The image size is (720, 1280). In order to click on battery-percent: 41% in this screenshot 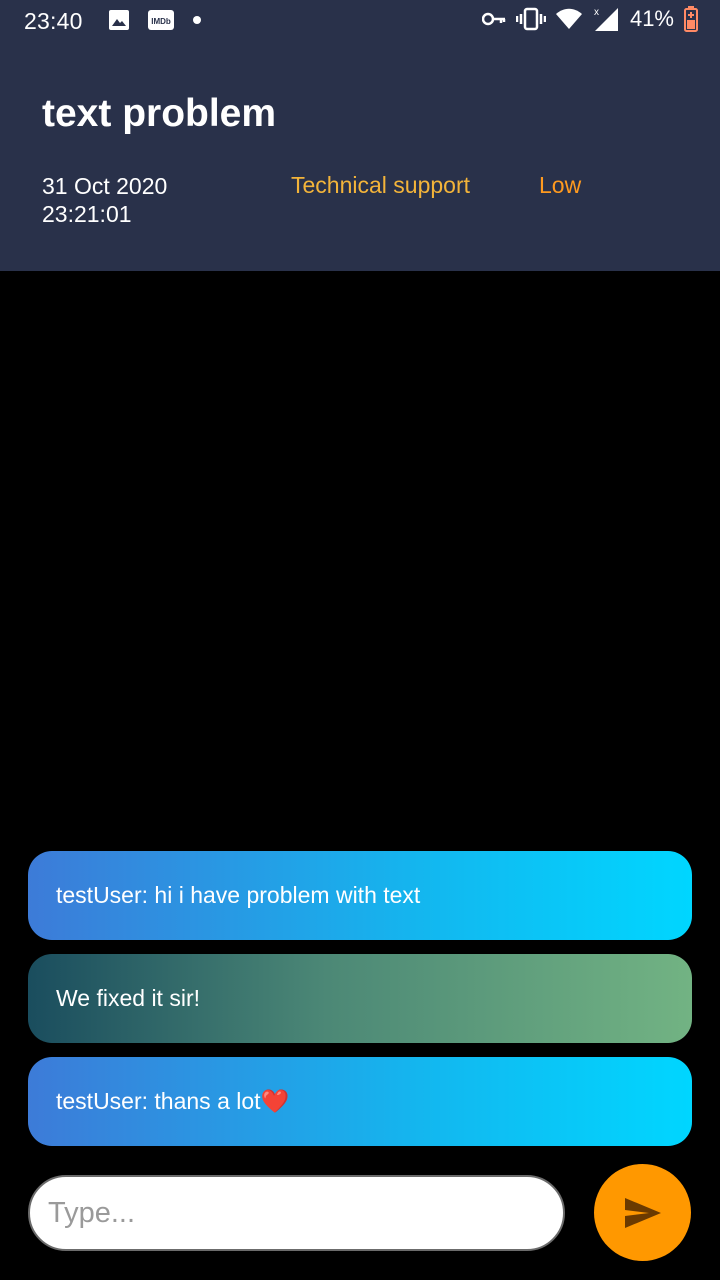, I will do `click(651, 18)`.